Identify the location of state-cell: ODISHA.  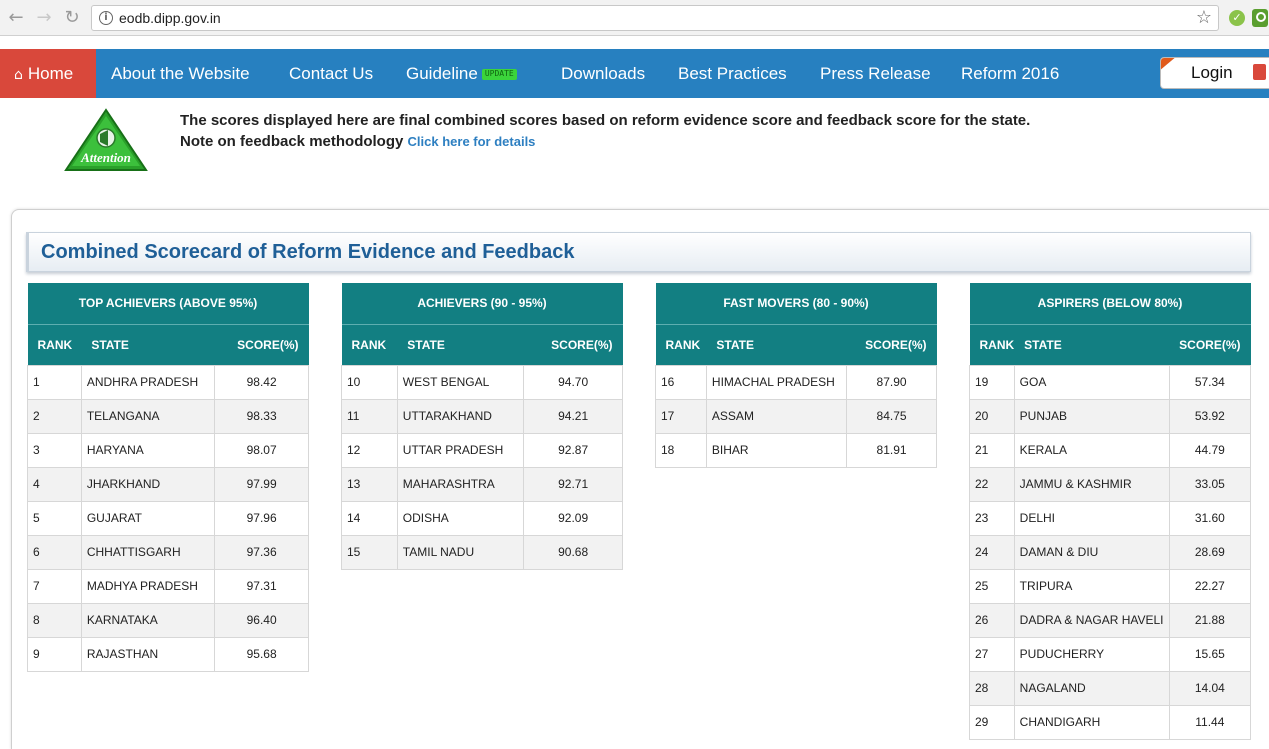
(460, 518).